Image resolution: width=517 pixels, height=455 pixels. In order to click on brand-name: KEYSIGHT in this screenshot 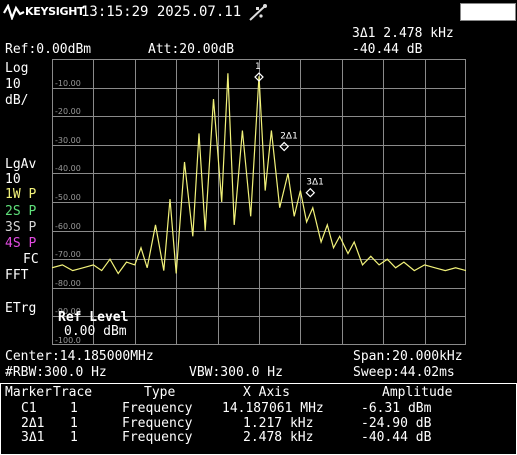, I will do `click(55, 11)`.